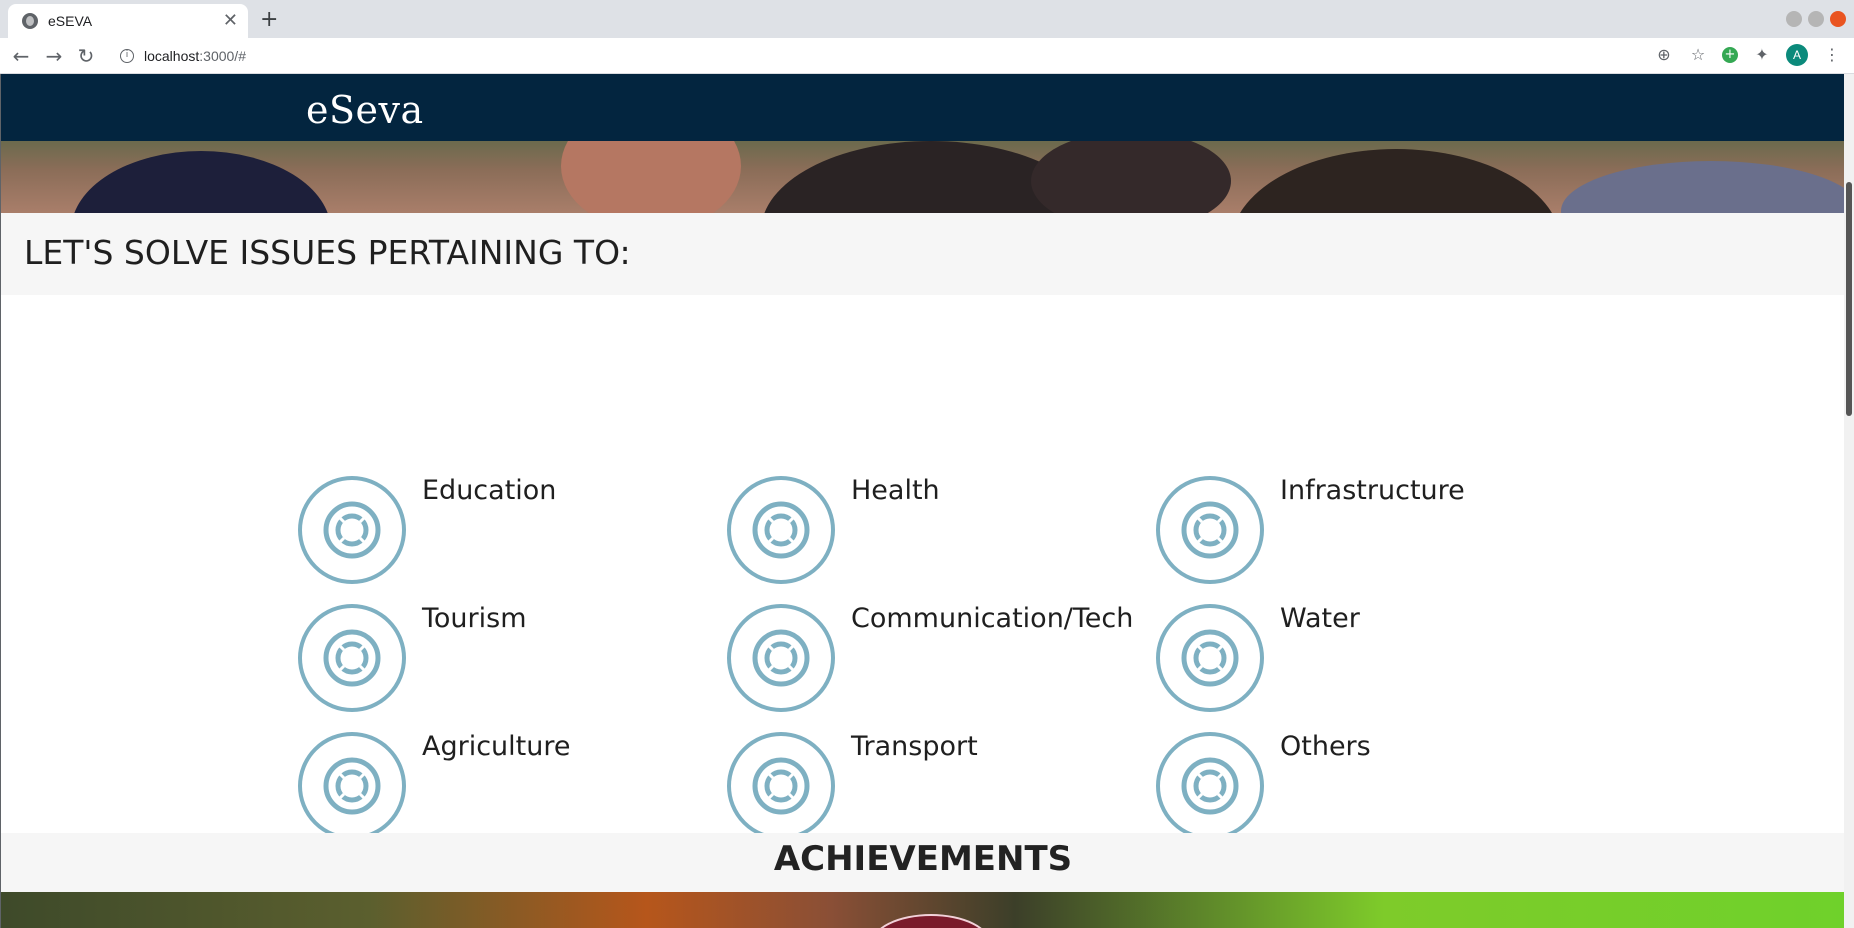 This screenshot has width=1854, height=928. Describe the element at coordinates (936, 530) in the screenshot. I see `category-health: Health` at that location.